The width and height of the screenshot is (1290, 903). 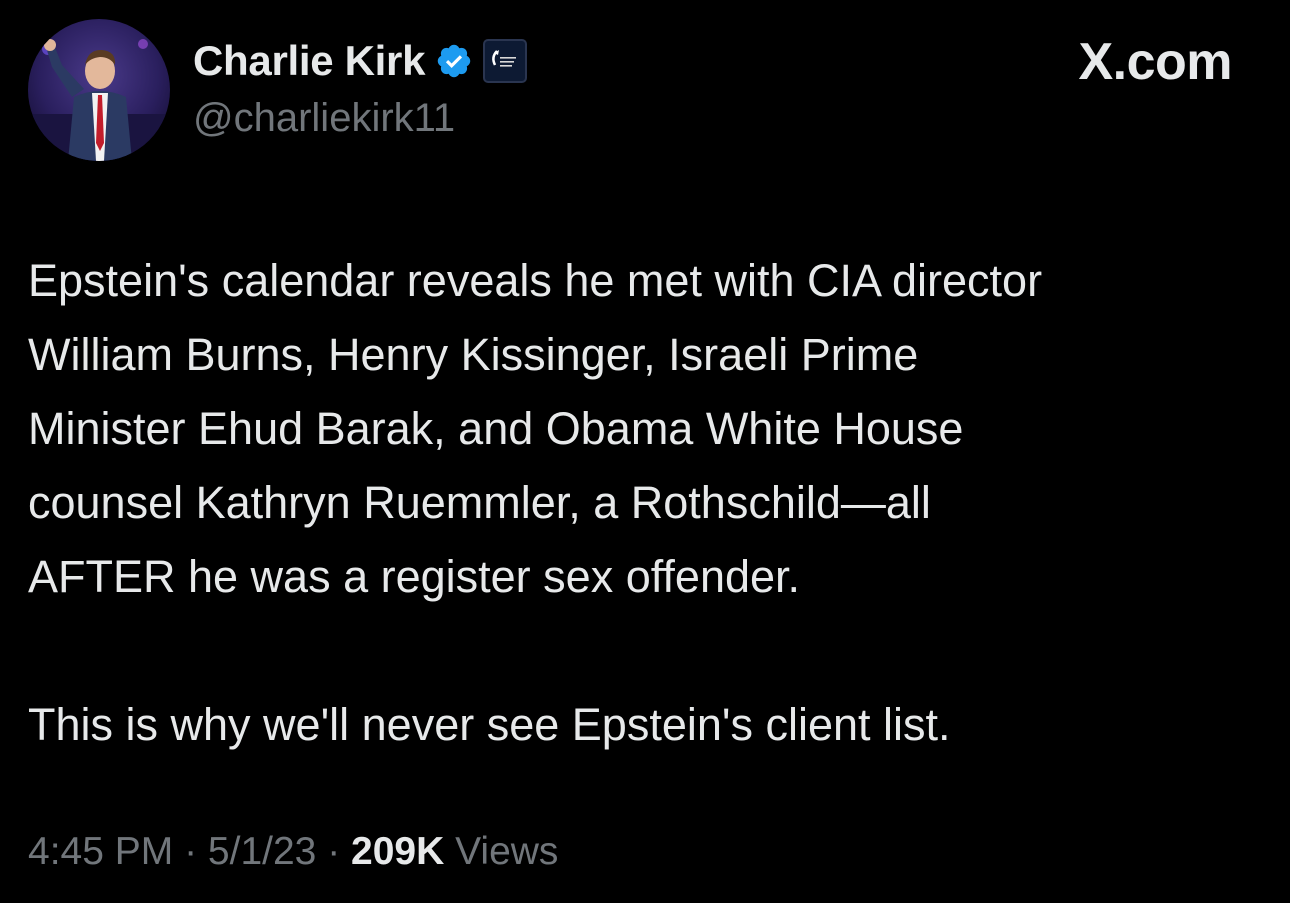 I want to click on tweet-metadata: 4:45 PM · 5/1/23 · 209K Views, so click(x=293, y=852).